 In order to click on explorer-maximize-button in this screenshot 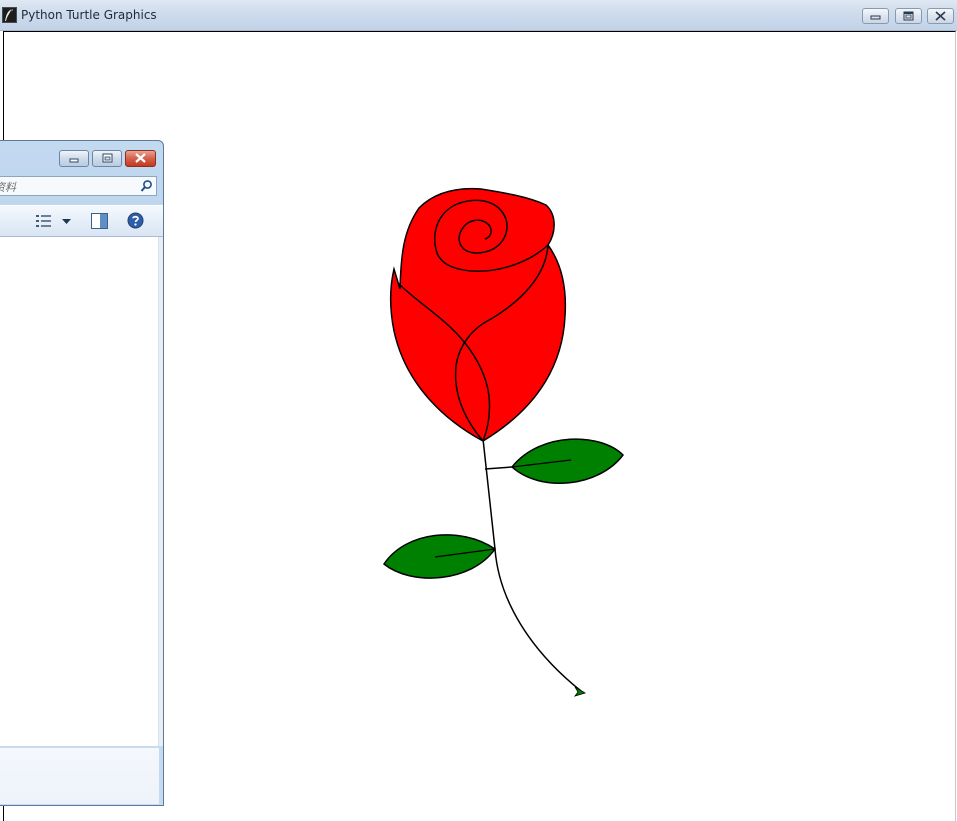, I will do `click(107, 158)`.